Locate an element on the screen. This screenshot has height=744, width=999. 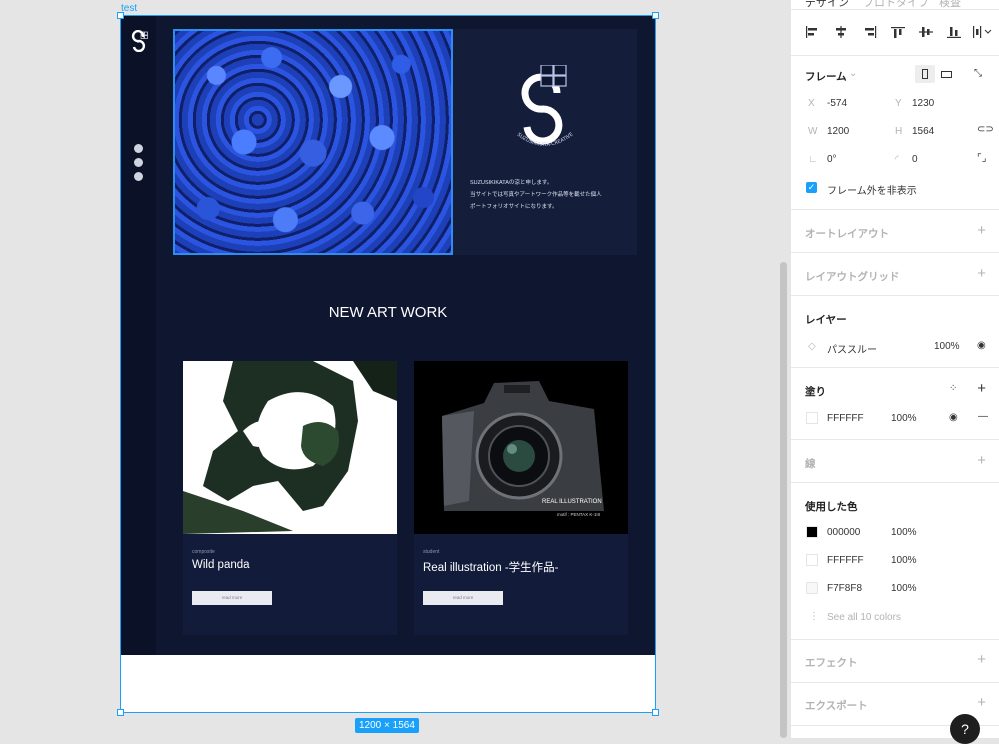
color-hex: 000000 is located at coordinates (844, 532).